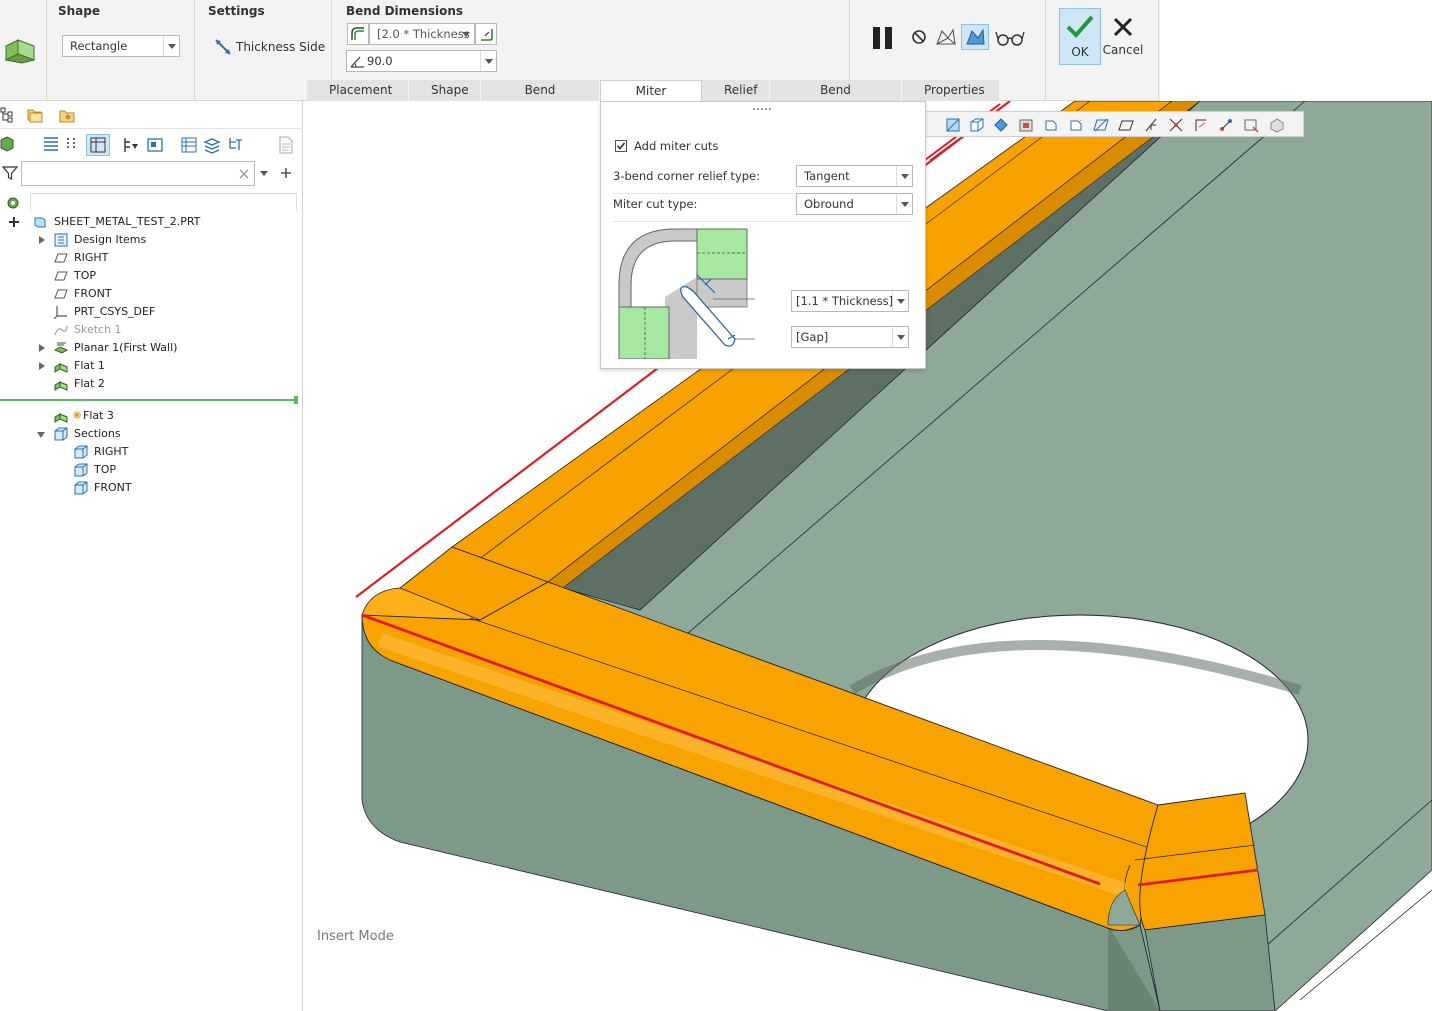 This screenshot has width=1432, height=1011. What do you see at coordinates (150, 222) in the screenshot?
I see `tree-item-root: SHEET_METAL_TEST_2.PRT` at bounding box center [150, 222].